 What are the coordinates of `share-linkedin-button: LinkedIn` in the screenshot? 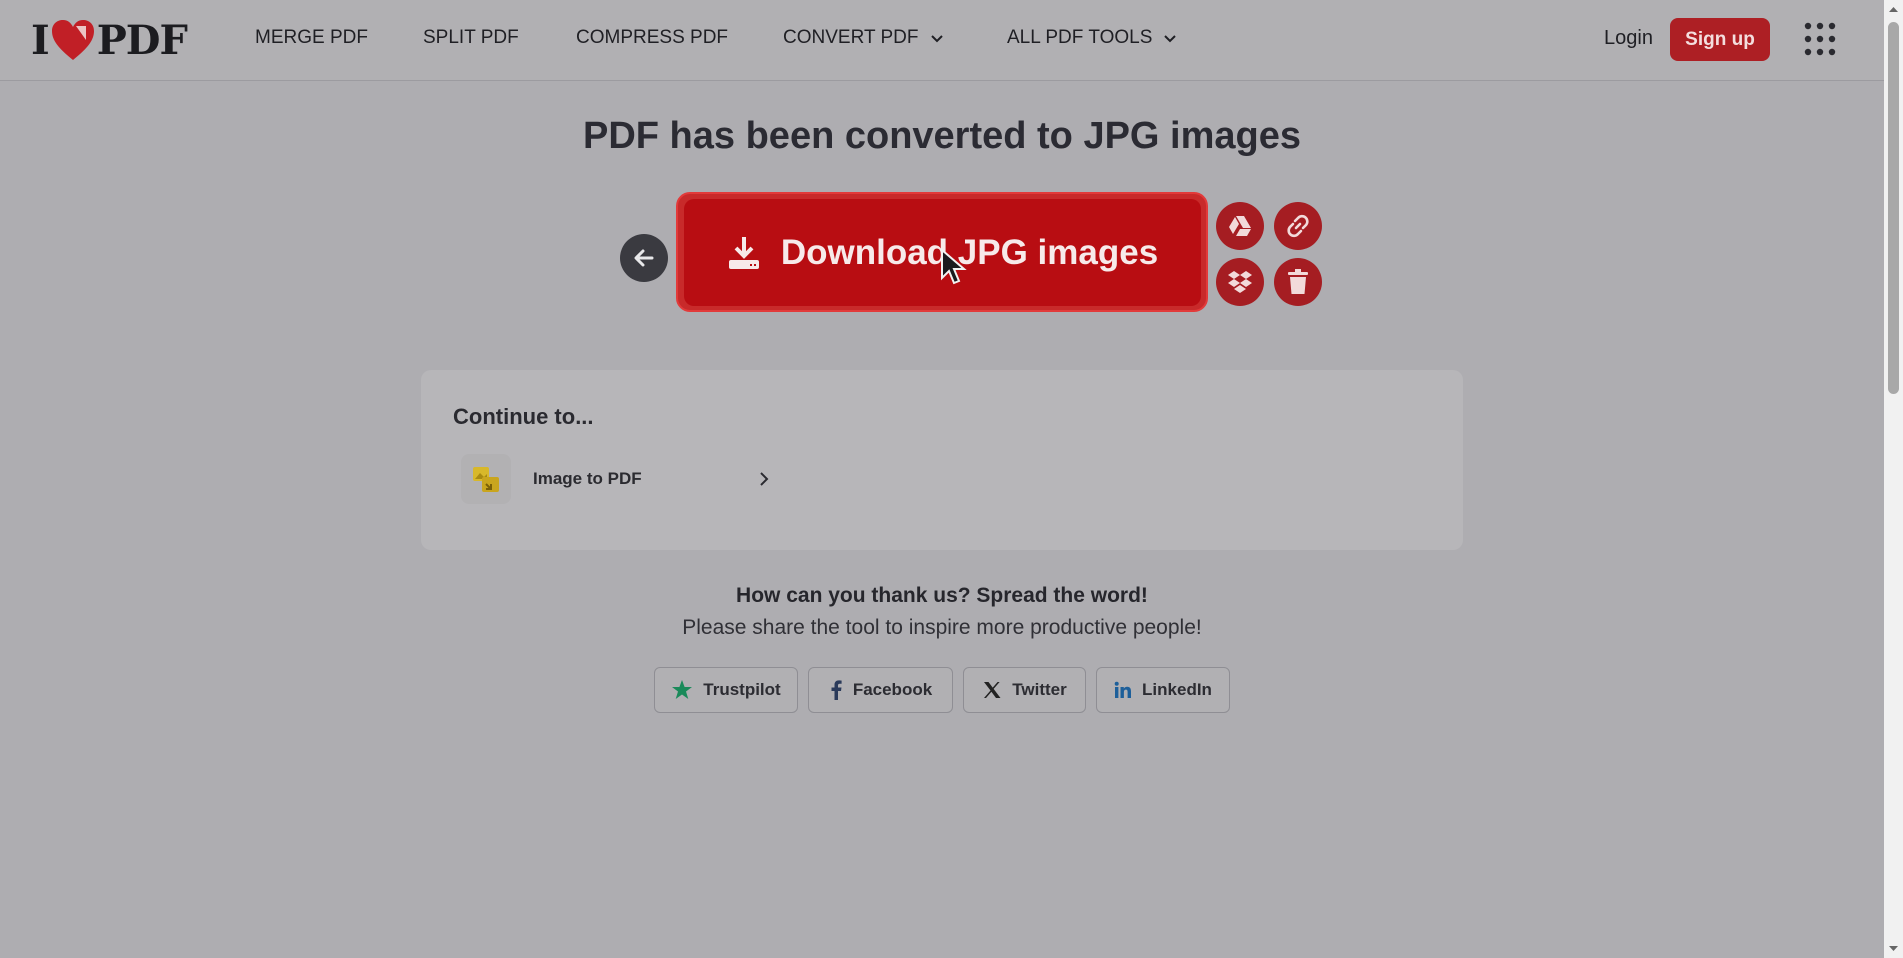 It's located at (1163, 690).